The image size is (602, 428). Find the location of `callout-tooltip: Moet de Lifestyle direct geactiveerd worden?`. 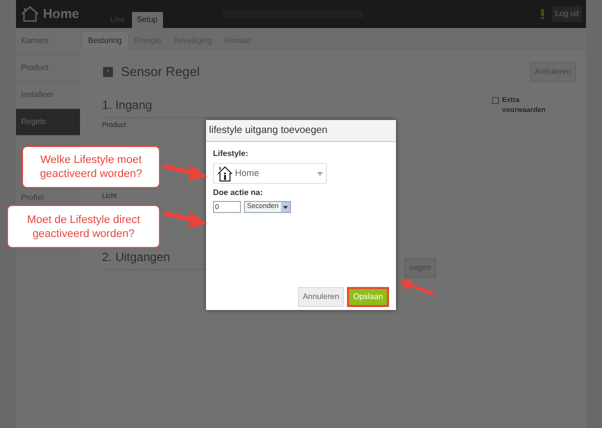

callout-tooltip: Moet de Lifestyle direct geactiveerd worden? is located at coordinates (83, 226).